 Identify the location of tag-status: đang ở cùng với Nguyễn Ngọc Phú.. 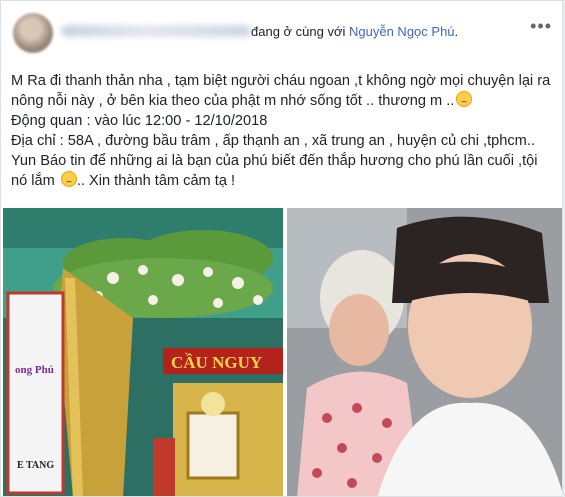
(354, 31).